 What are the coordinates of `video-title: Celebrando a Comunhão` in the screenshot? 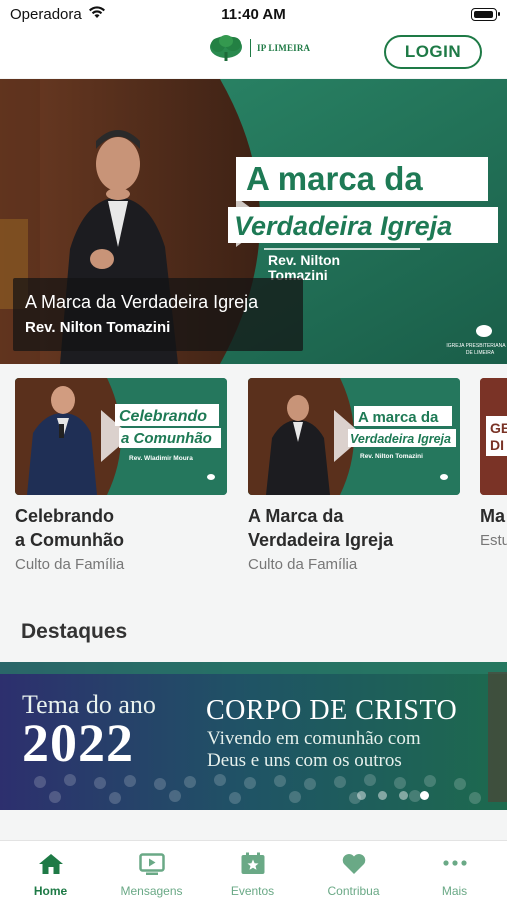 It's located at (70, 528).